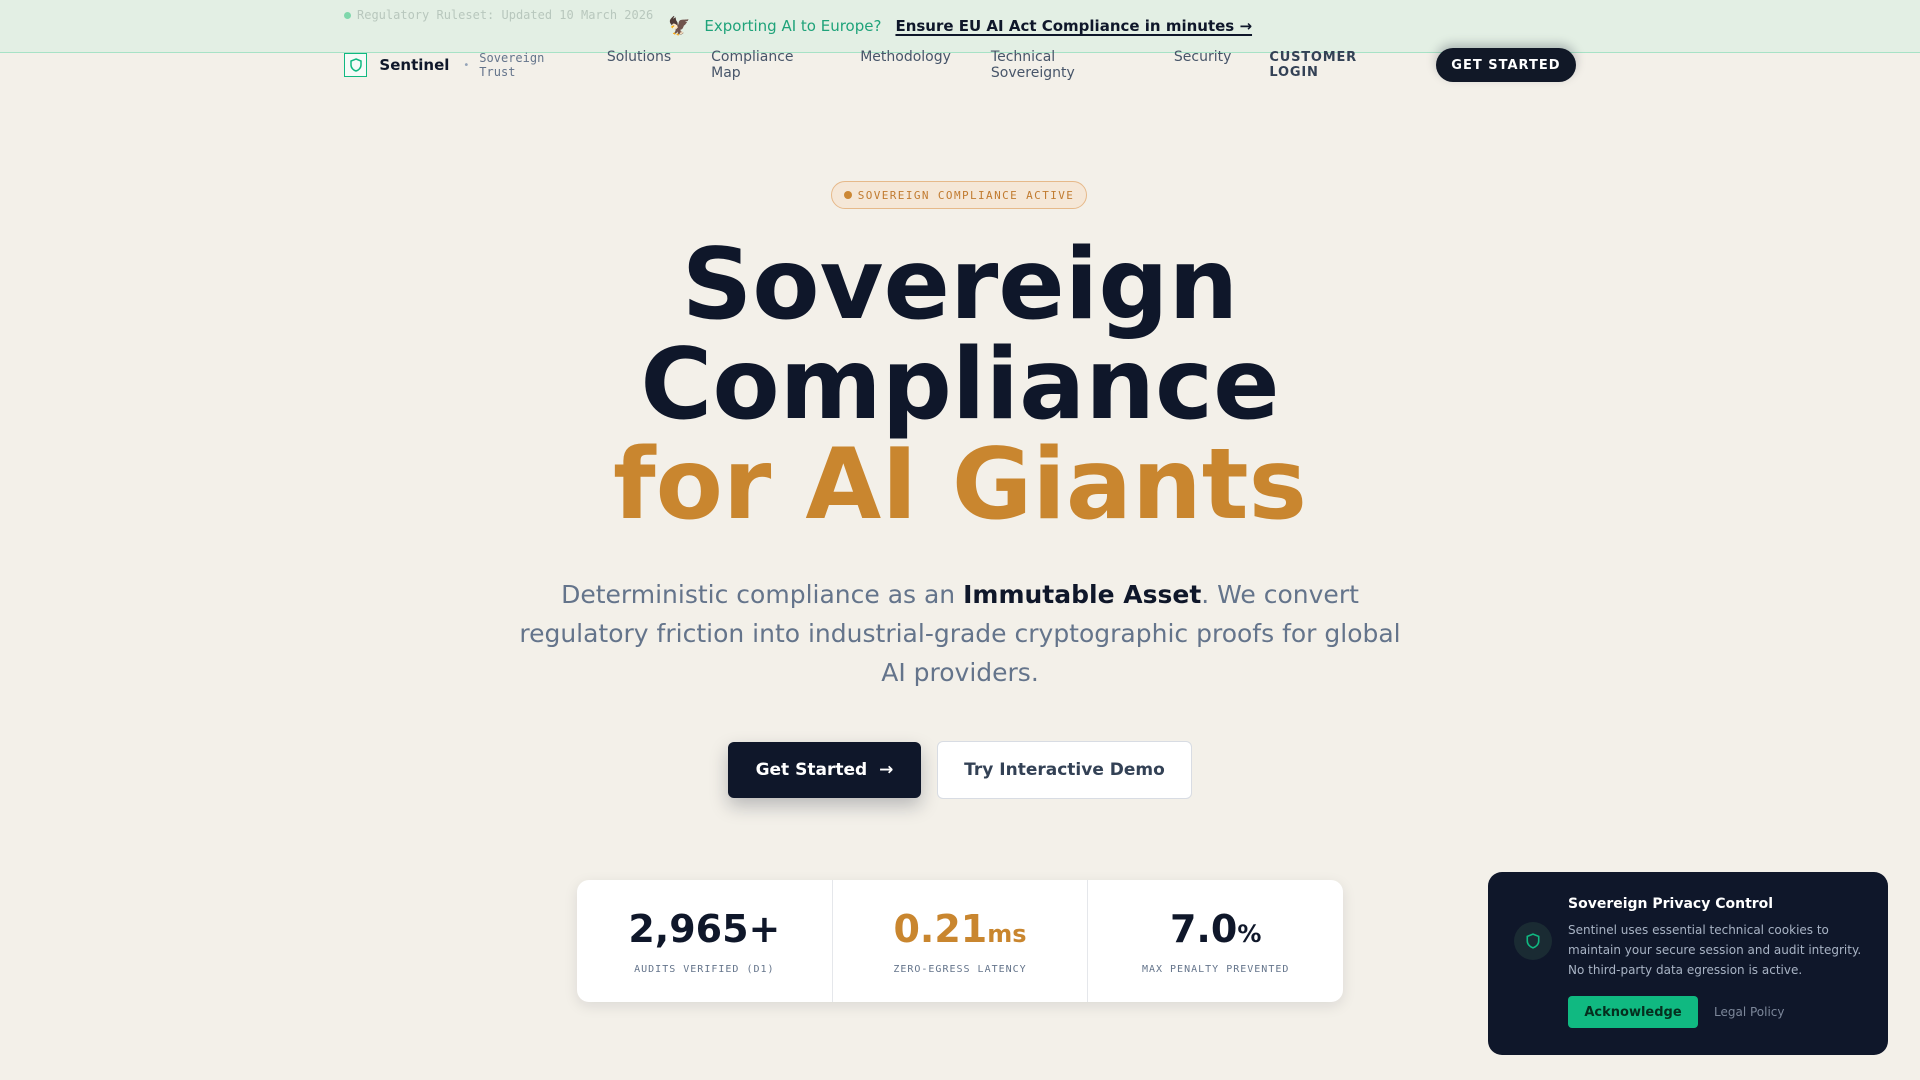 This screenshot has width=1920, height=1080. I want to click on announcement-cta-link: Ensure EU AI Act Compliance in minutes →, so click(1073, 26).